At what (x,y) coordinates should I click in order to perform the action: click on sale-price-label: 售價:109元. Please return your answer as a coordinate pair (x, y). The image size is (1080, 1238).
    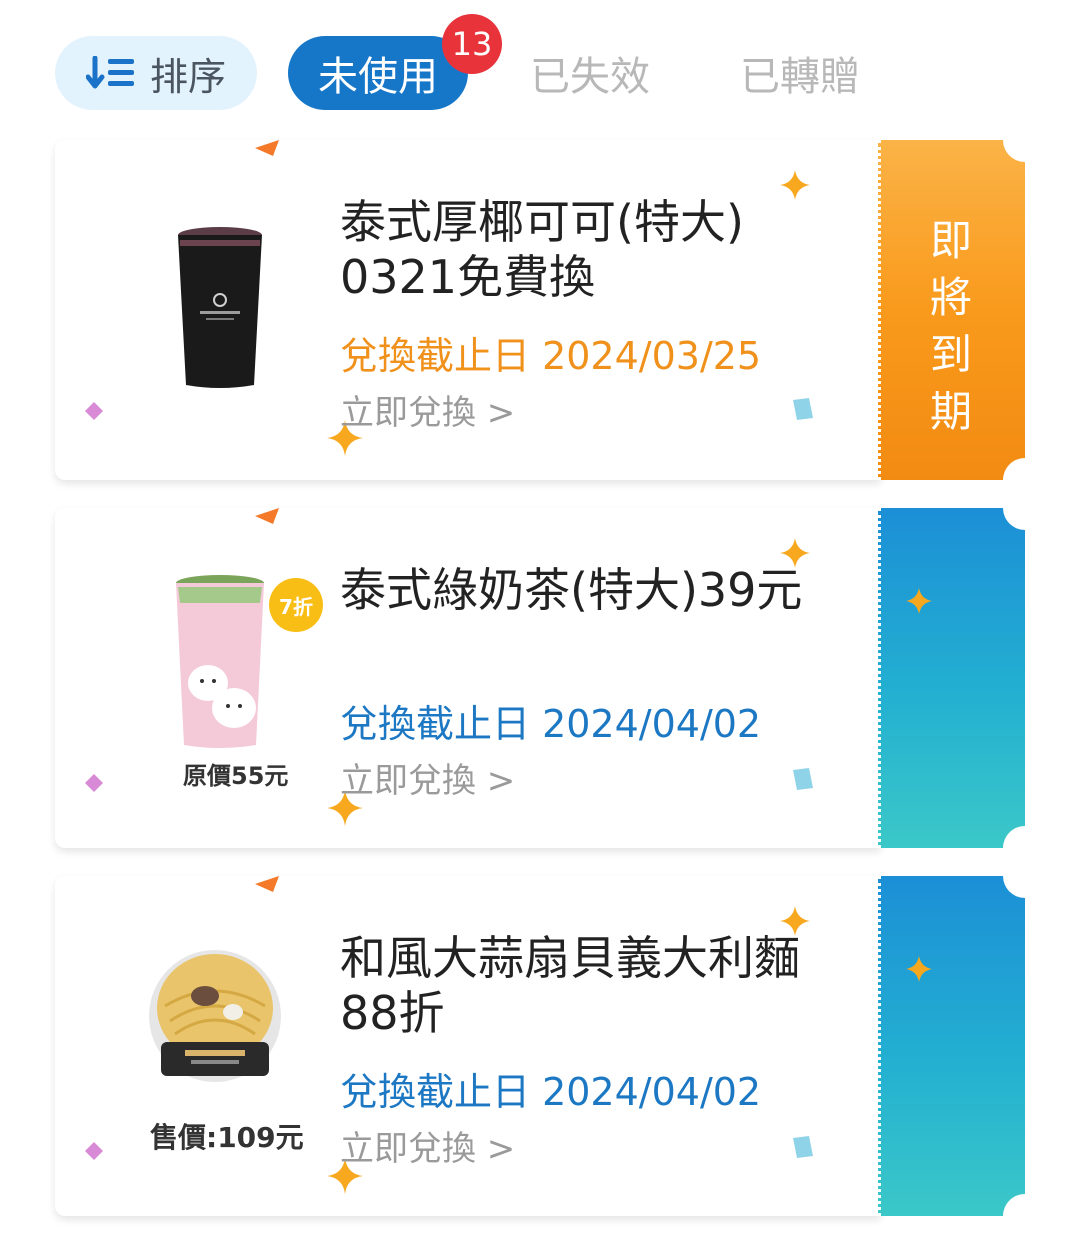
    Looking at the image, I should click on (227, 1137).